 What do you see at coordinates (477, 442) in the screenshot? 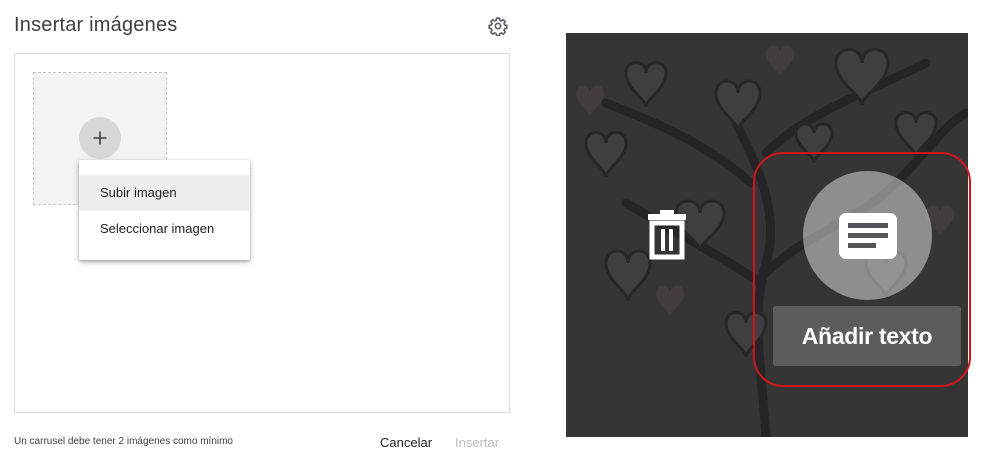
I see `insert-button: Insertar` at bounding box center [477, 442].